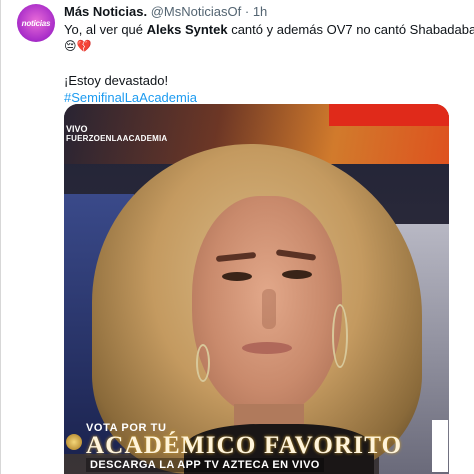 The image size is (474, 474). What do you see at coordinates (77, 129) in the screenshot?
I see `live-label: VIVO` at bounding box center [77, 129].